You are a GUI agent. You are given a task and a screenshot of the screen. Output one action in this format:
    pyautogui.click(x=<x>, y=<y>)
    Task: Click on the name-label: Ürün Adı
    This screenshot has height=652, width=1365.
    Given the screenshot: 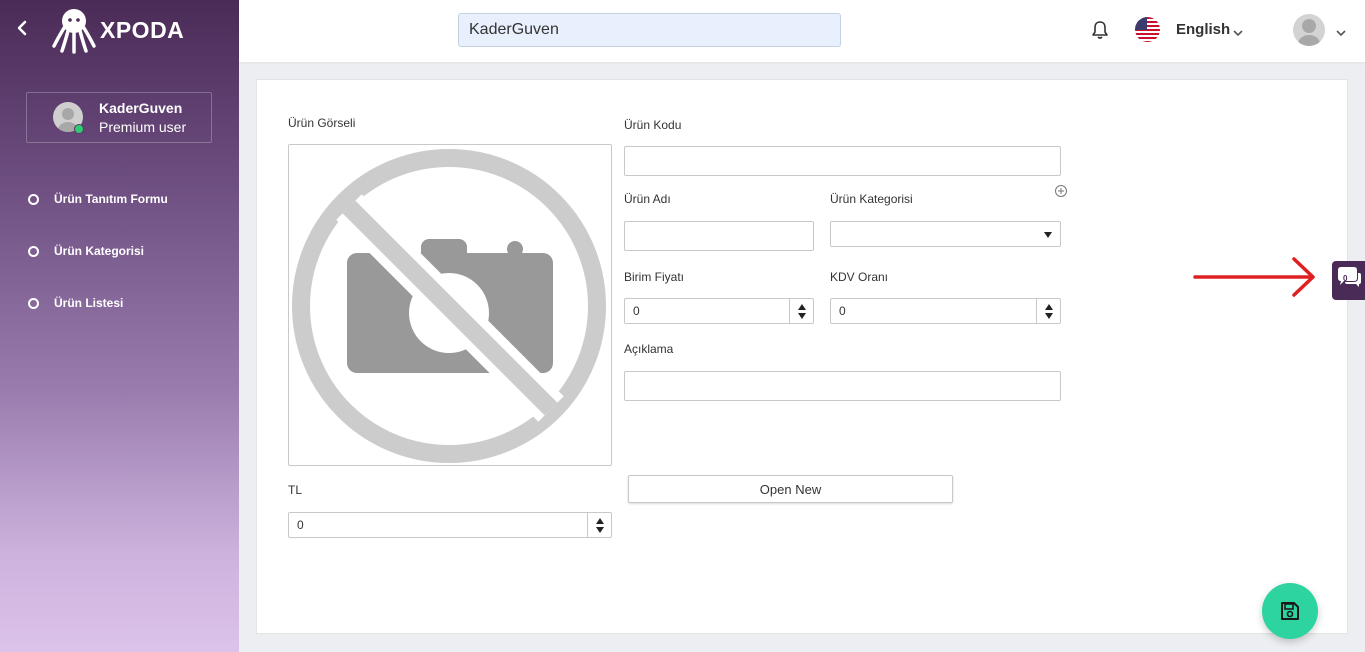 What is the action you would take?
    pyautogui.click(x=647, y=199)
    